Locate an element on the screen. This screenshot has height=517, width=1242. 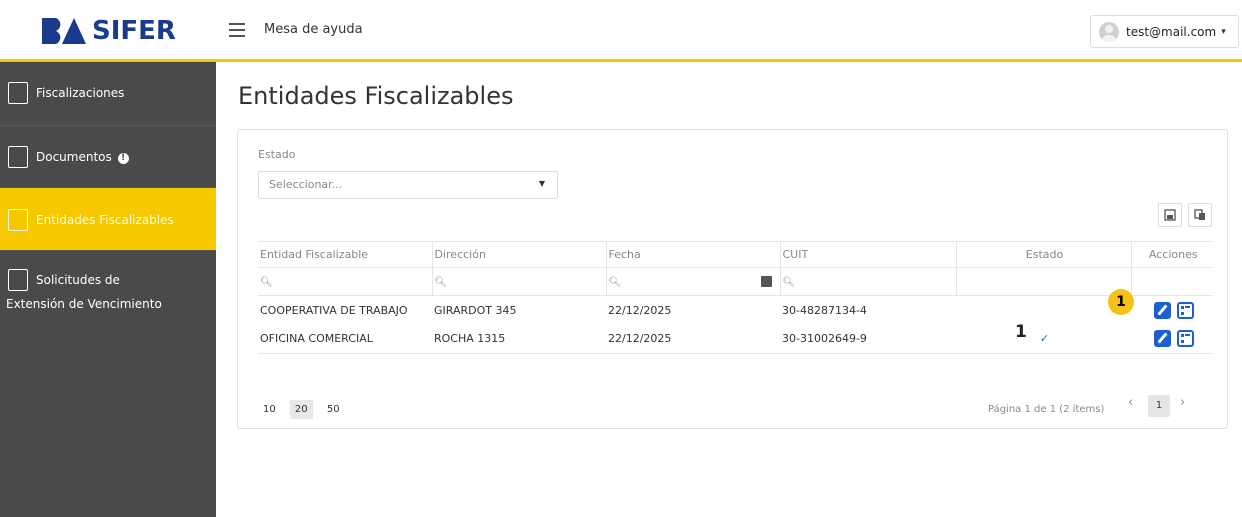
estado-filter-label: Estado is located at coordinates (277, 154).